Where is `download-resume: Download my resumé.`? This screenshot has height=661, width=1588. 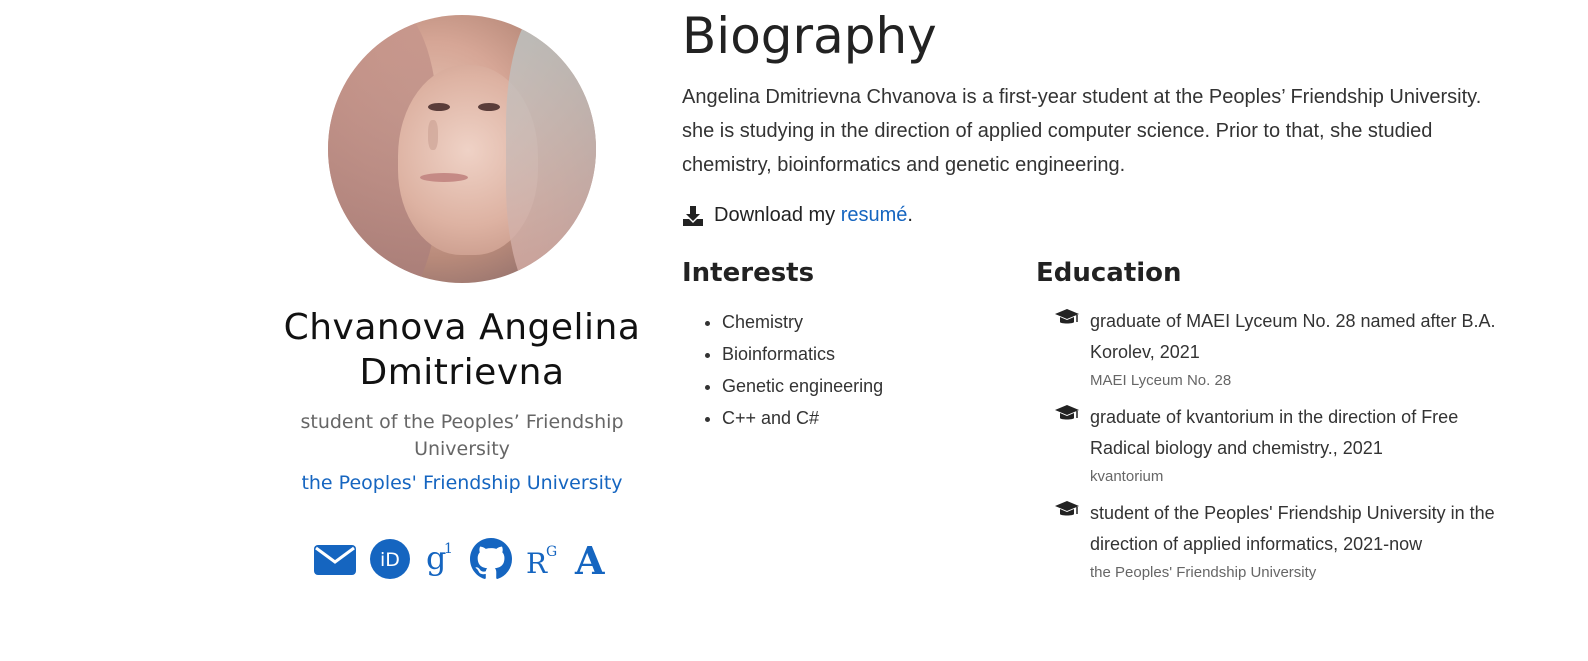
download-resume: Download my resumé. is located at coordinates (1092, 215).